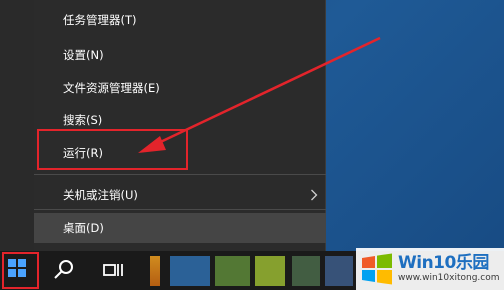 The image size is (504, 290). I want to click on windows-logo-icon, so click(377, 269).